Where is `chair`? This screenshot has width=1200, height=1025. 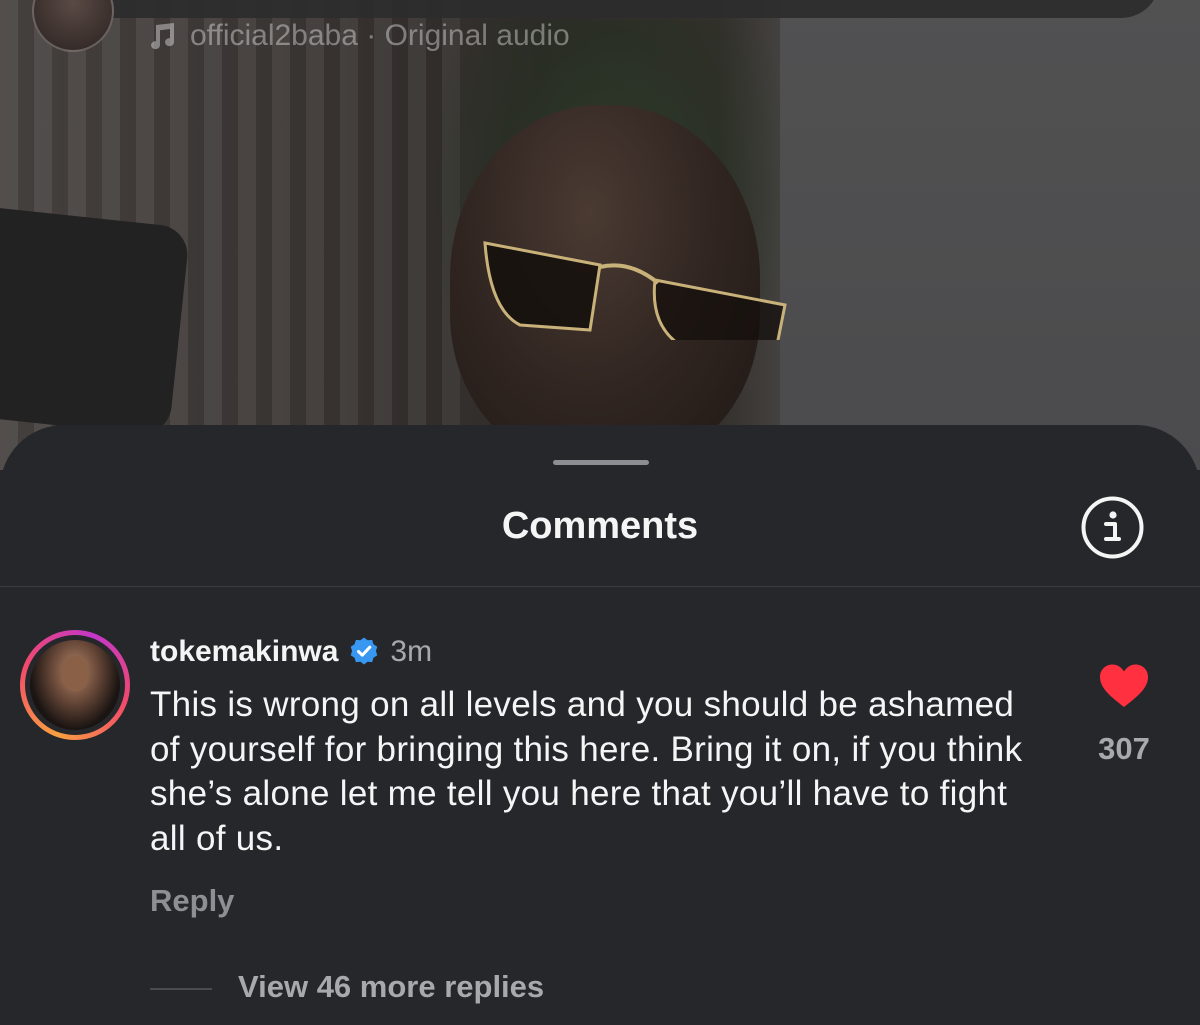
chair is located at coordinates (95, 320).